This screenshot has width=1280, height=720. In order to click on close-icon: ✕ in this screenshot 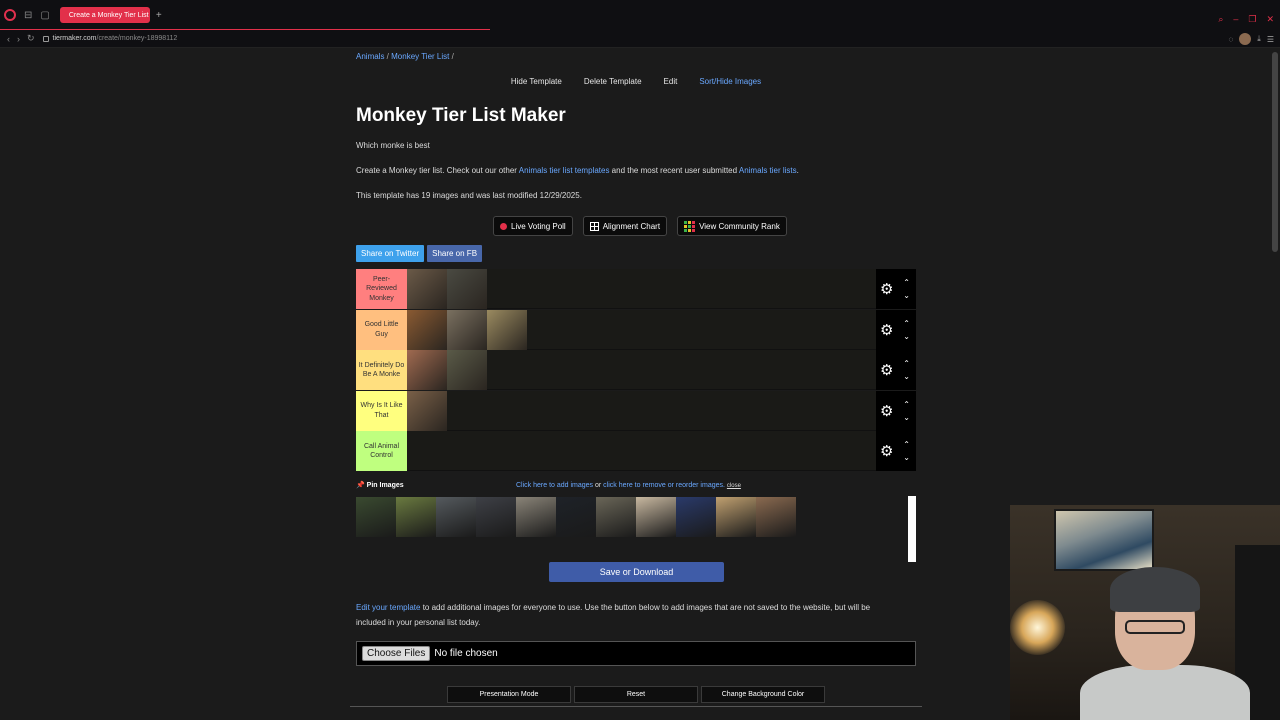, I will do `click(1270, 19)`.